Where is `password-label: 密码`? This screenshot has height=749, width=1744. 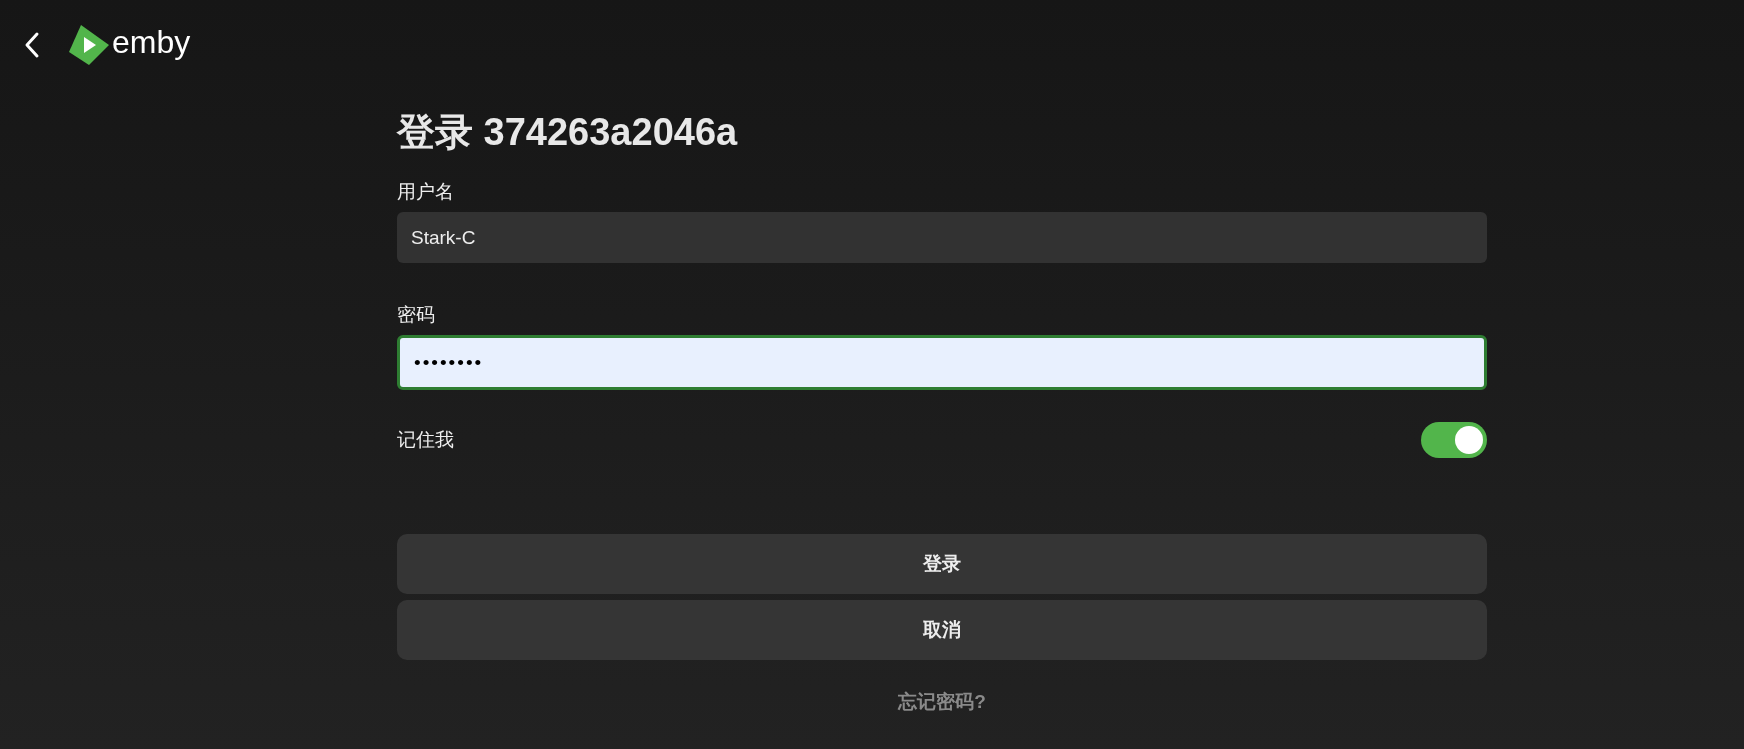 password-label: 密码 is located at coordinates (416, 315).